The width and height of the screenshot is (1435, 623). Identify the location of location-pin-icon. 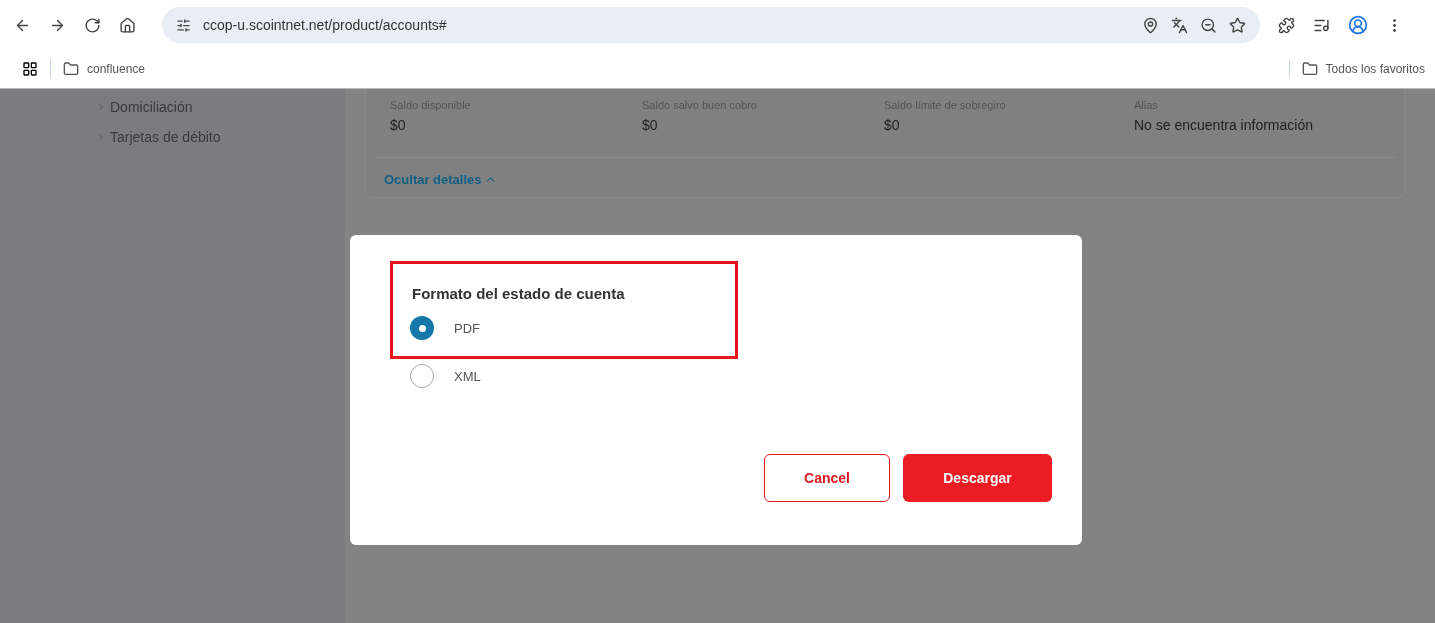
(1150, 25).